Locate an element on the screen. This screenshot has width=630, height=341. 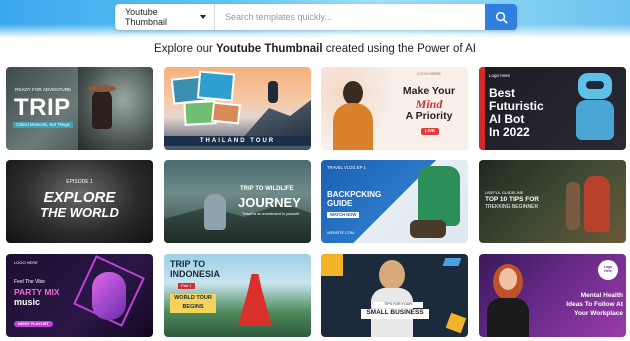
card-small: TIPS FOR YOUR is located at coordinates (398, 305).